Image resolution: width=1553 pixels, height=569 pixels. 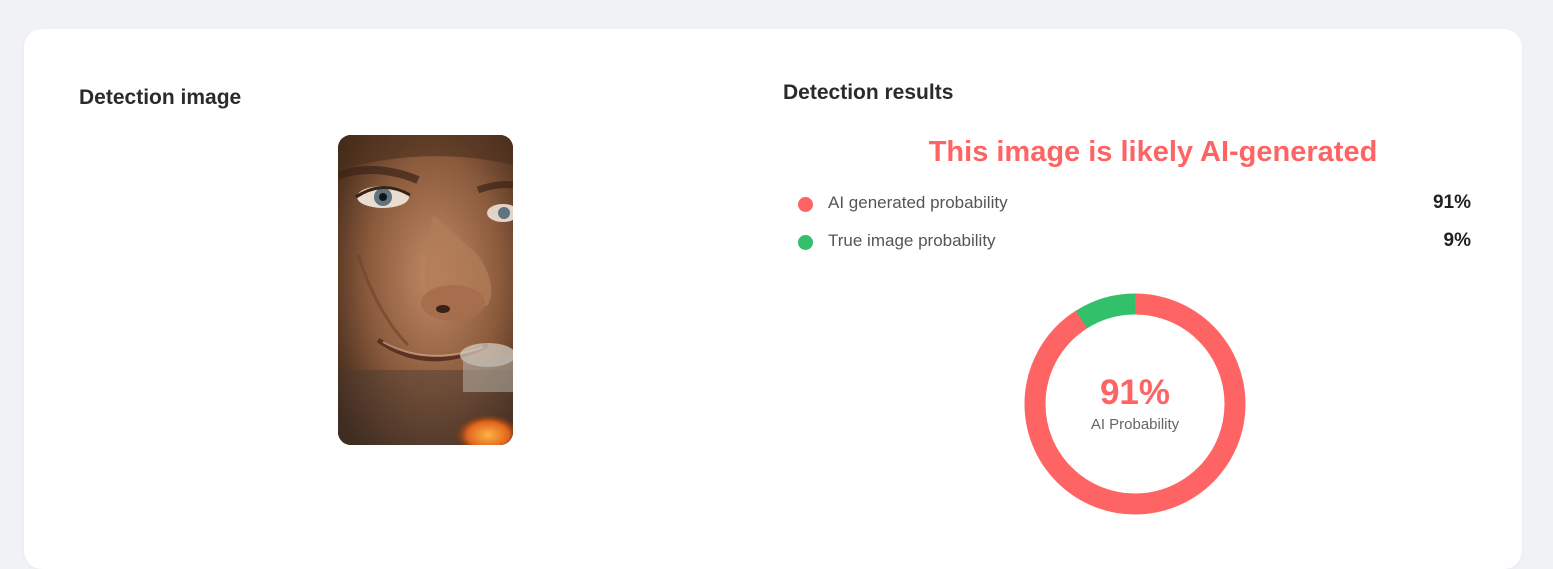 What do you see at coordinates (1457, 240) in the screenshot?
I see `true-probability-value: 9%` at bounding box center [1457, 240].